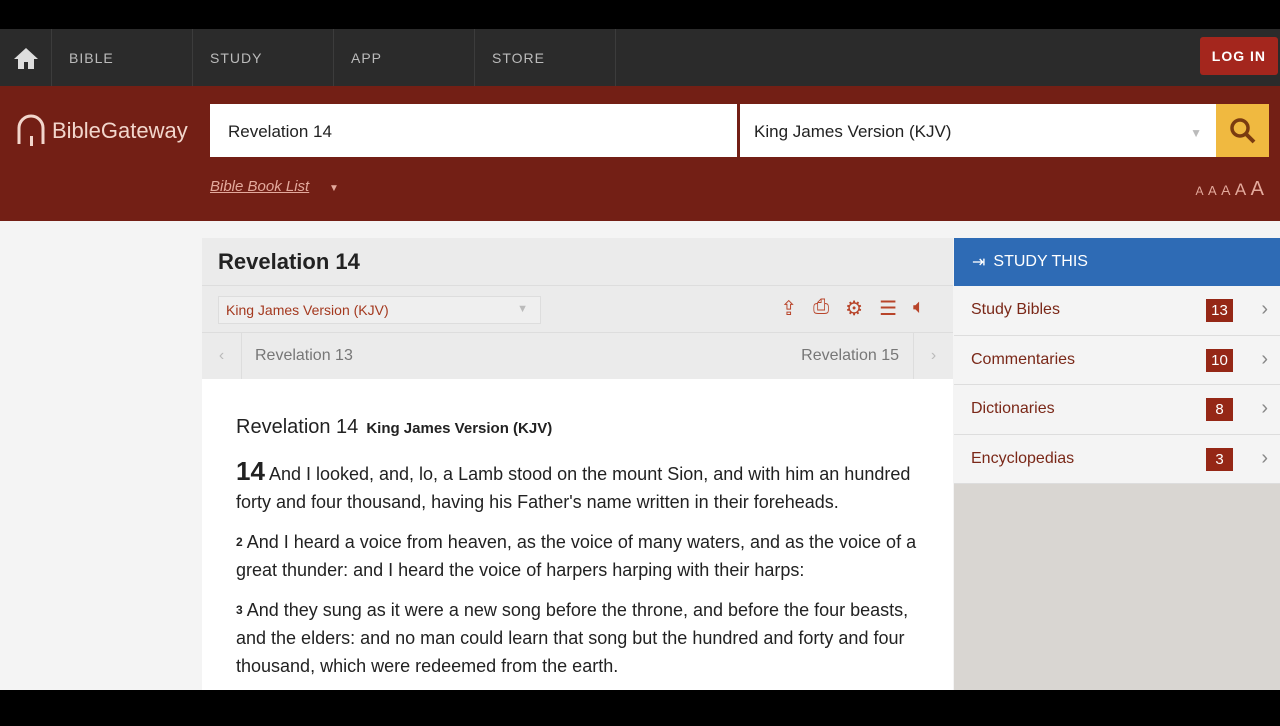 The height and width of the screenshot is (726, 1280). What do you see at coordinates (222, 356) in the screenshot?
I see `chevron-left-icon: ‹` at bounding box center [222, 356].